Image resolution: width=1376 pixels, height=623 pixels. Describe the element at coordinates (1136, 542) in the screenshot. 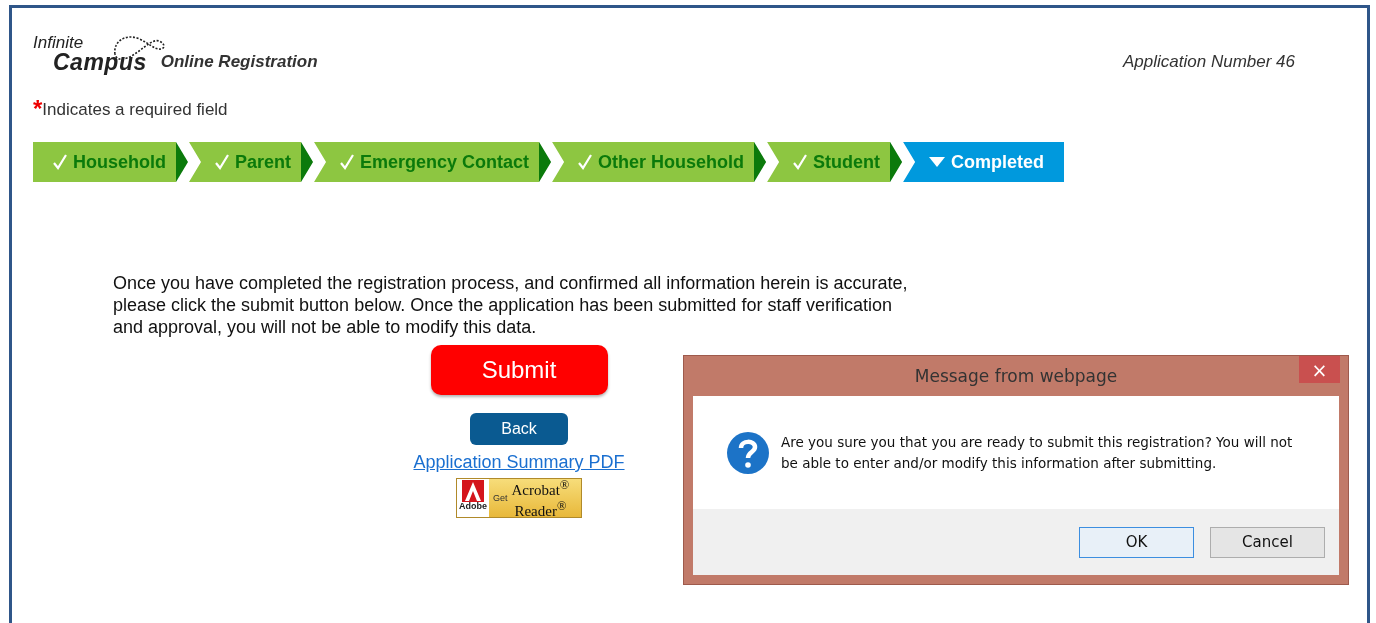

I see `dialog-button: OK` at that location.